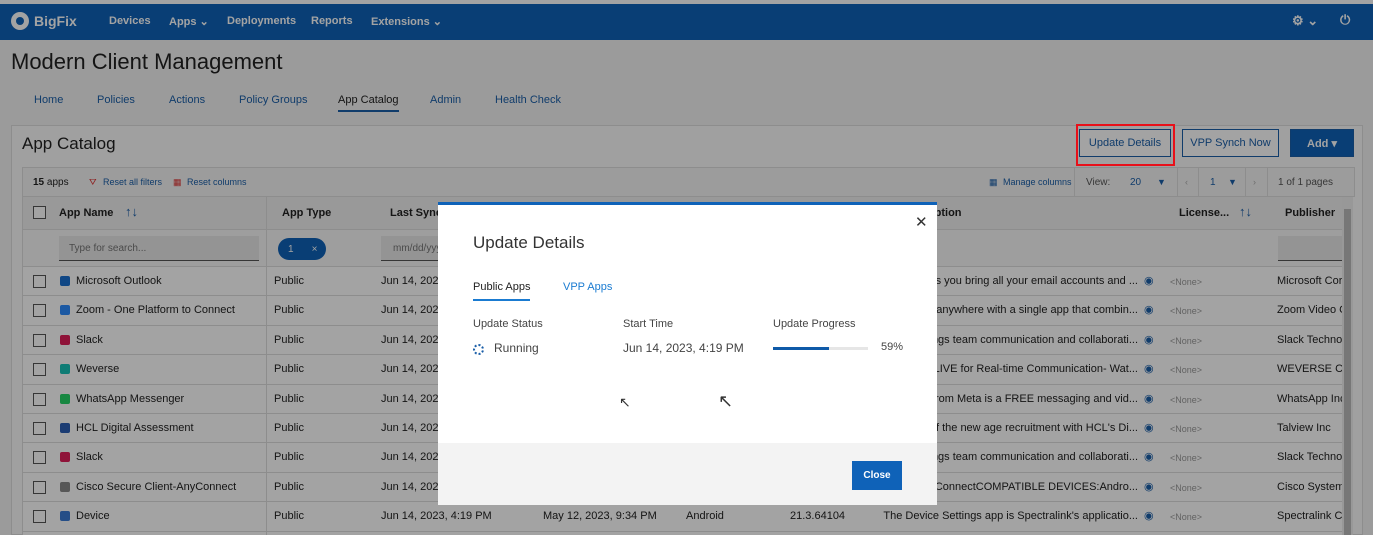 The width and height of the screenshot is (1373, 535). Describe the element at coordinates (648, 324) in the screenshot. I see `start-time-label: Start Time` at that location.